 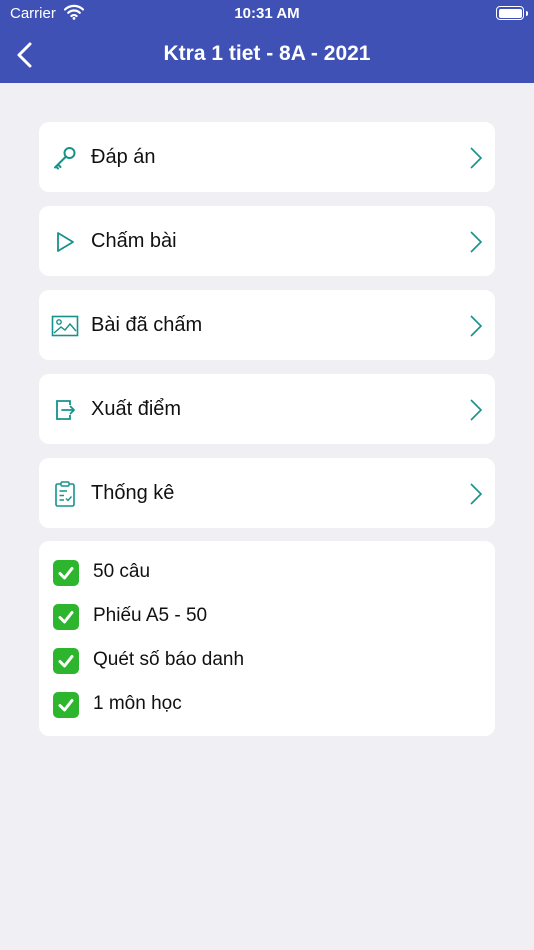 What do you see at coordinates (512, 13) in the screenshot?
I see `battery-icon` at bounding box center [512, 13].